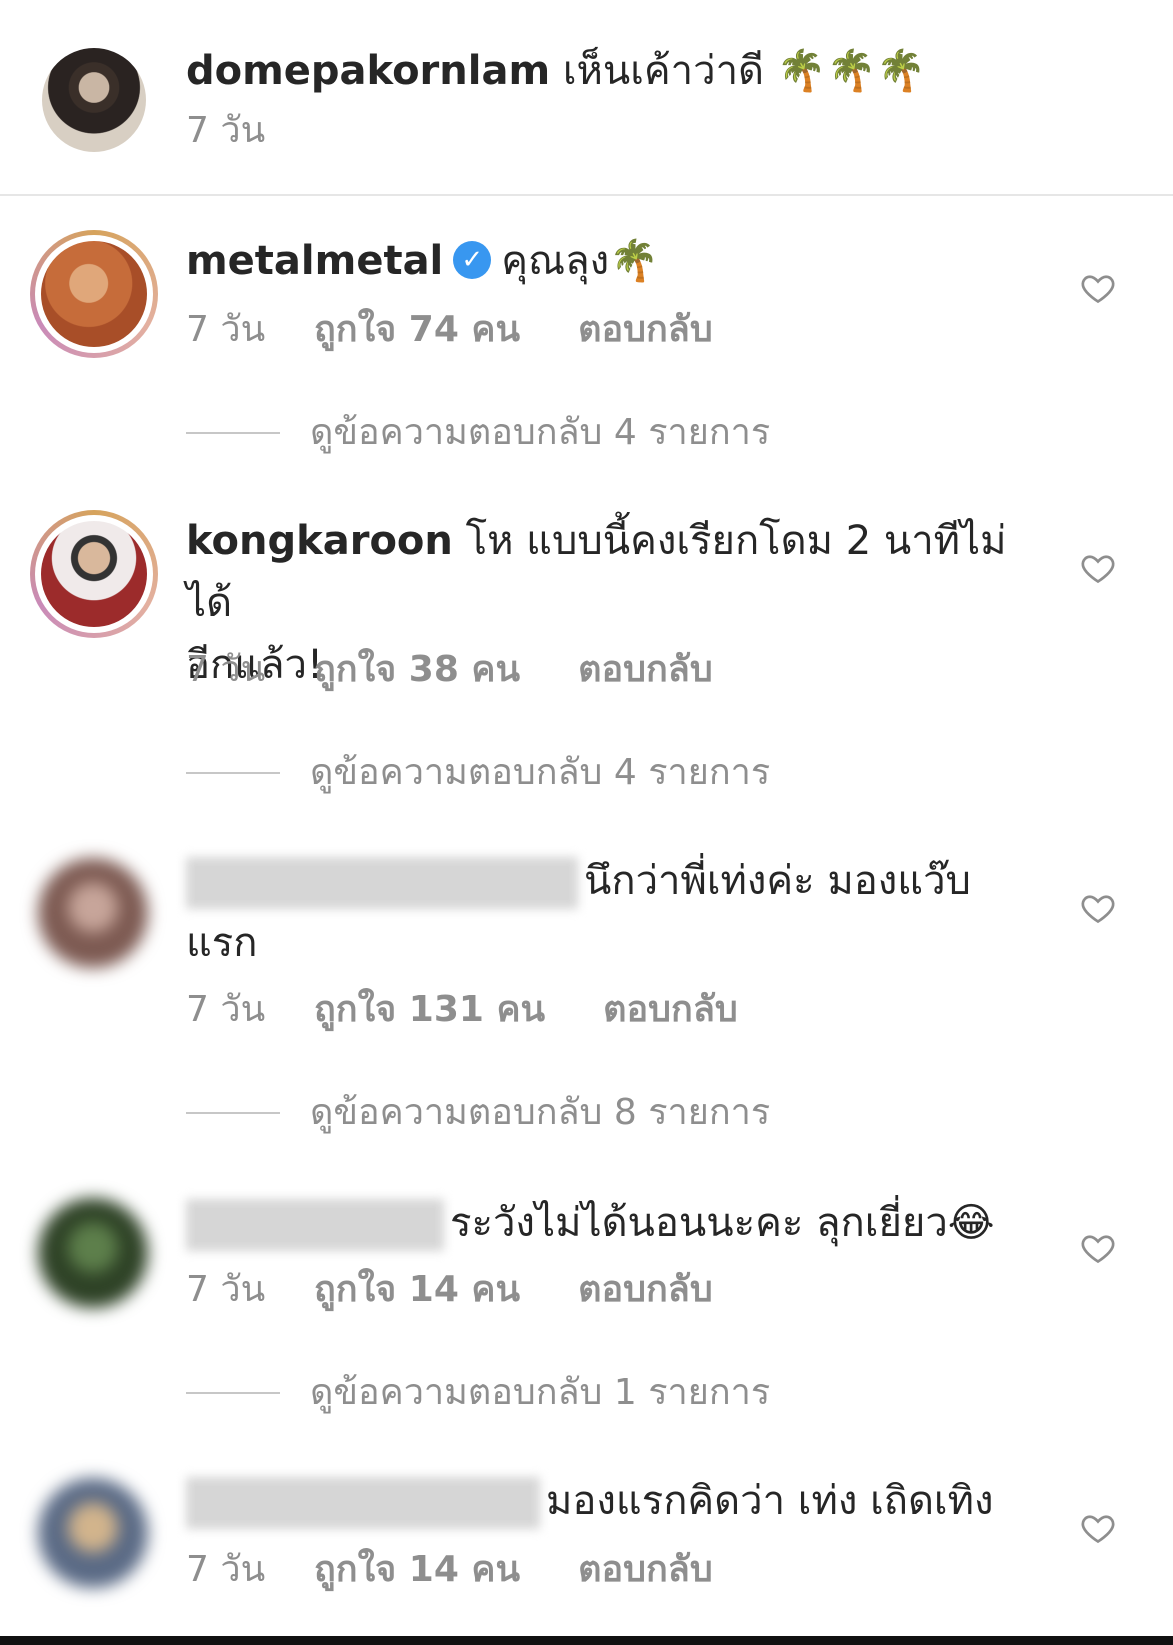 The height and width of the screenshot is (1645, 1173). Describe the element at coordinates (472, 260) in the screenshot. I see `verified-badge-icon: ✓` at that location.